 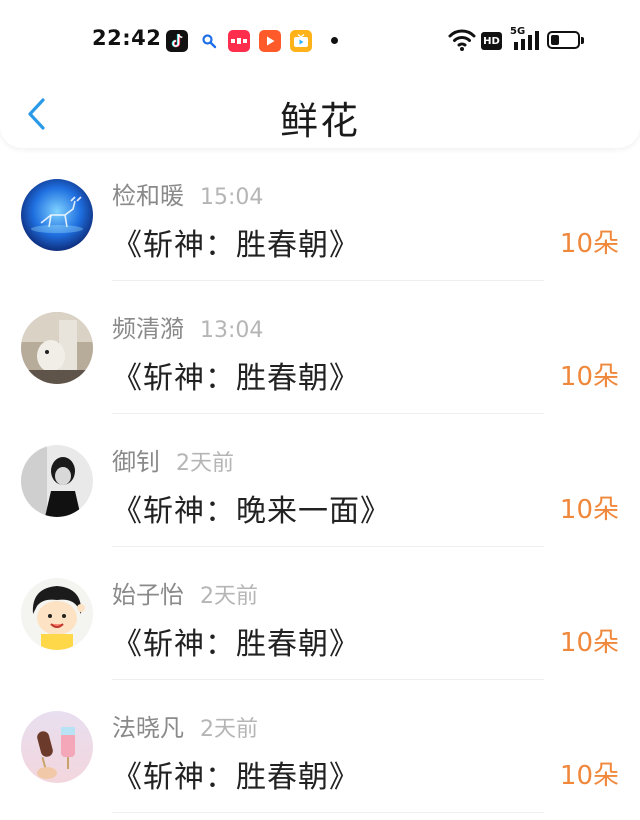 I want to click on status-time: 22:42, so click(x=127, y=38).